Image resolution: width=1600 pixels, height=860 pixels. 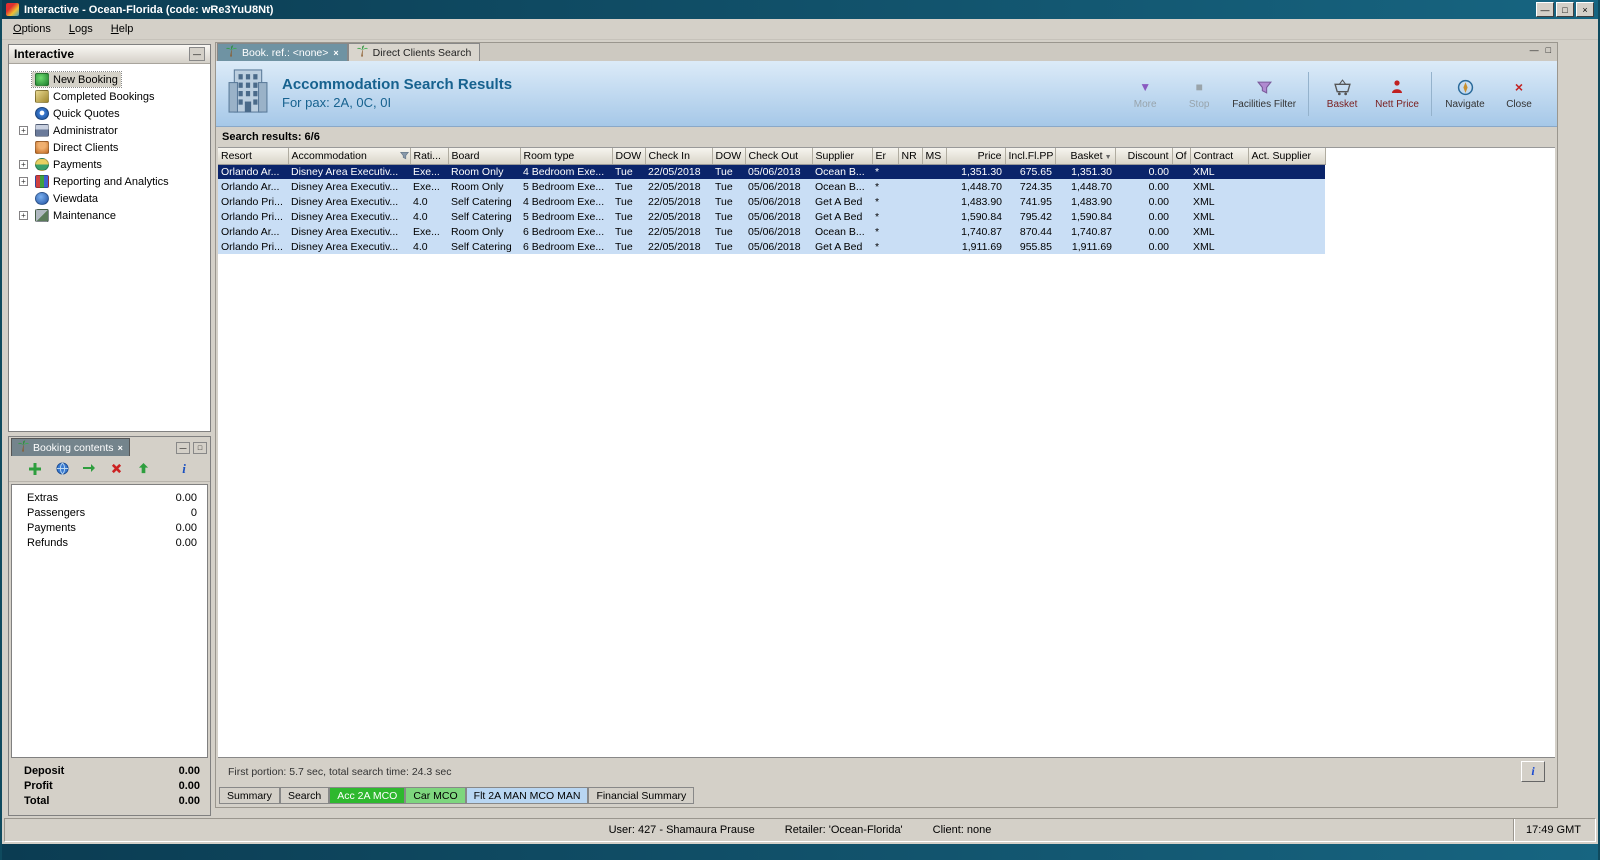 What do you see at coordinates (1030, 156) in the screenshot?
I see `column-header-incl-fl-pp: Incl.Fl.PP` at bounding box center [1030, 156].